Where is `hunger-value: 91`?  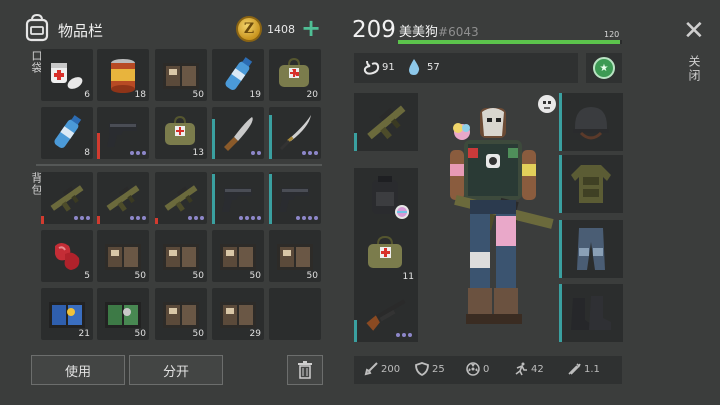
hunger-value: 91 is located at coordinates (388, 67).